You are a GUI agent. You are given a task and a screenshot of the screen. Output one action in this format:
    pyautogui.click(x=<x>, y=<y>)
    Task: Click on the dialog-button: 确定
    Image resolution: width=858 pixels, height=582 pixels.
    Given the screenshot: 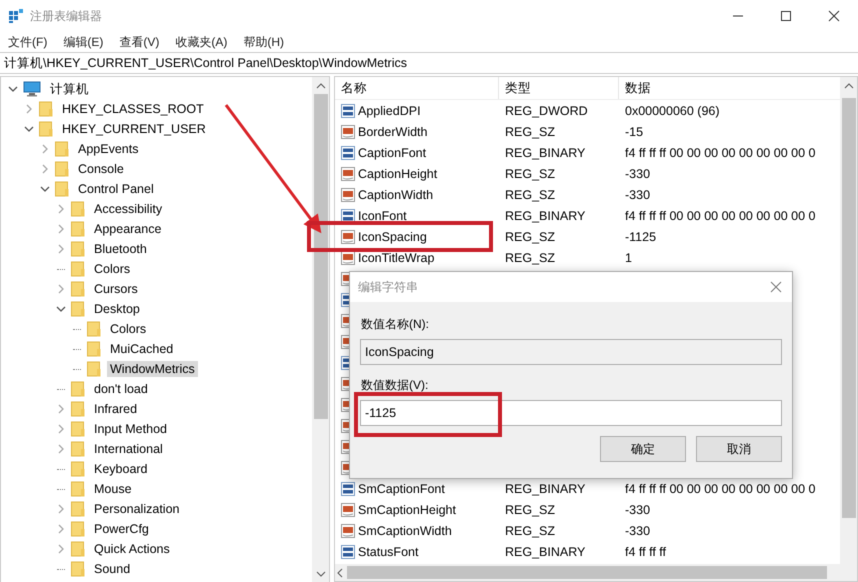 What is the action you would take?
    pyautogui.click(x=643, y=449)
    